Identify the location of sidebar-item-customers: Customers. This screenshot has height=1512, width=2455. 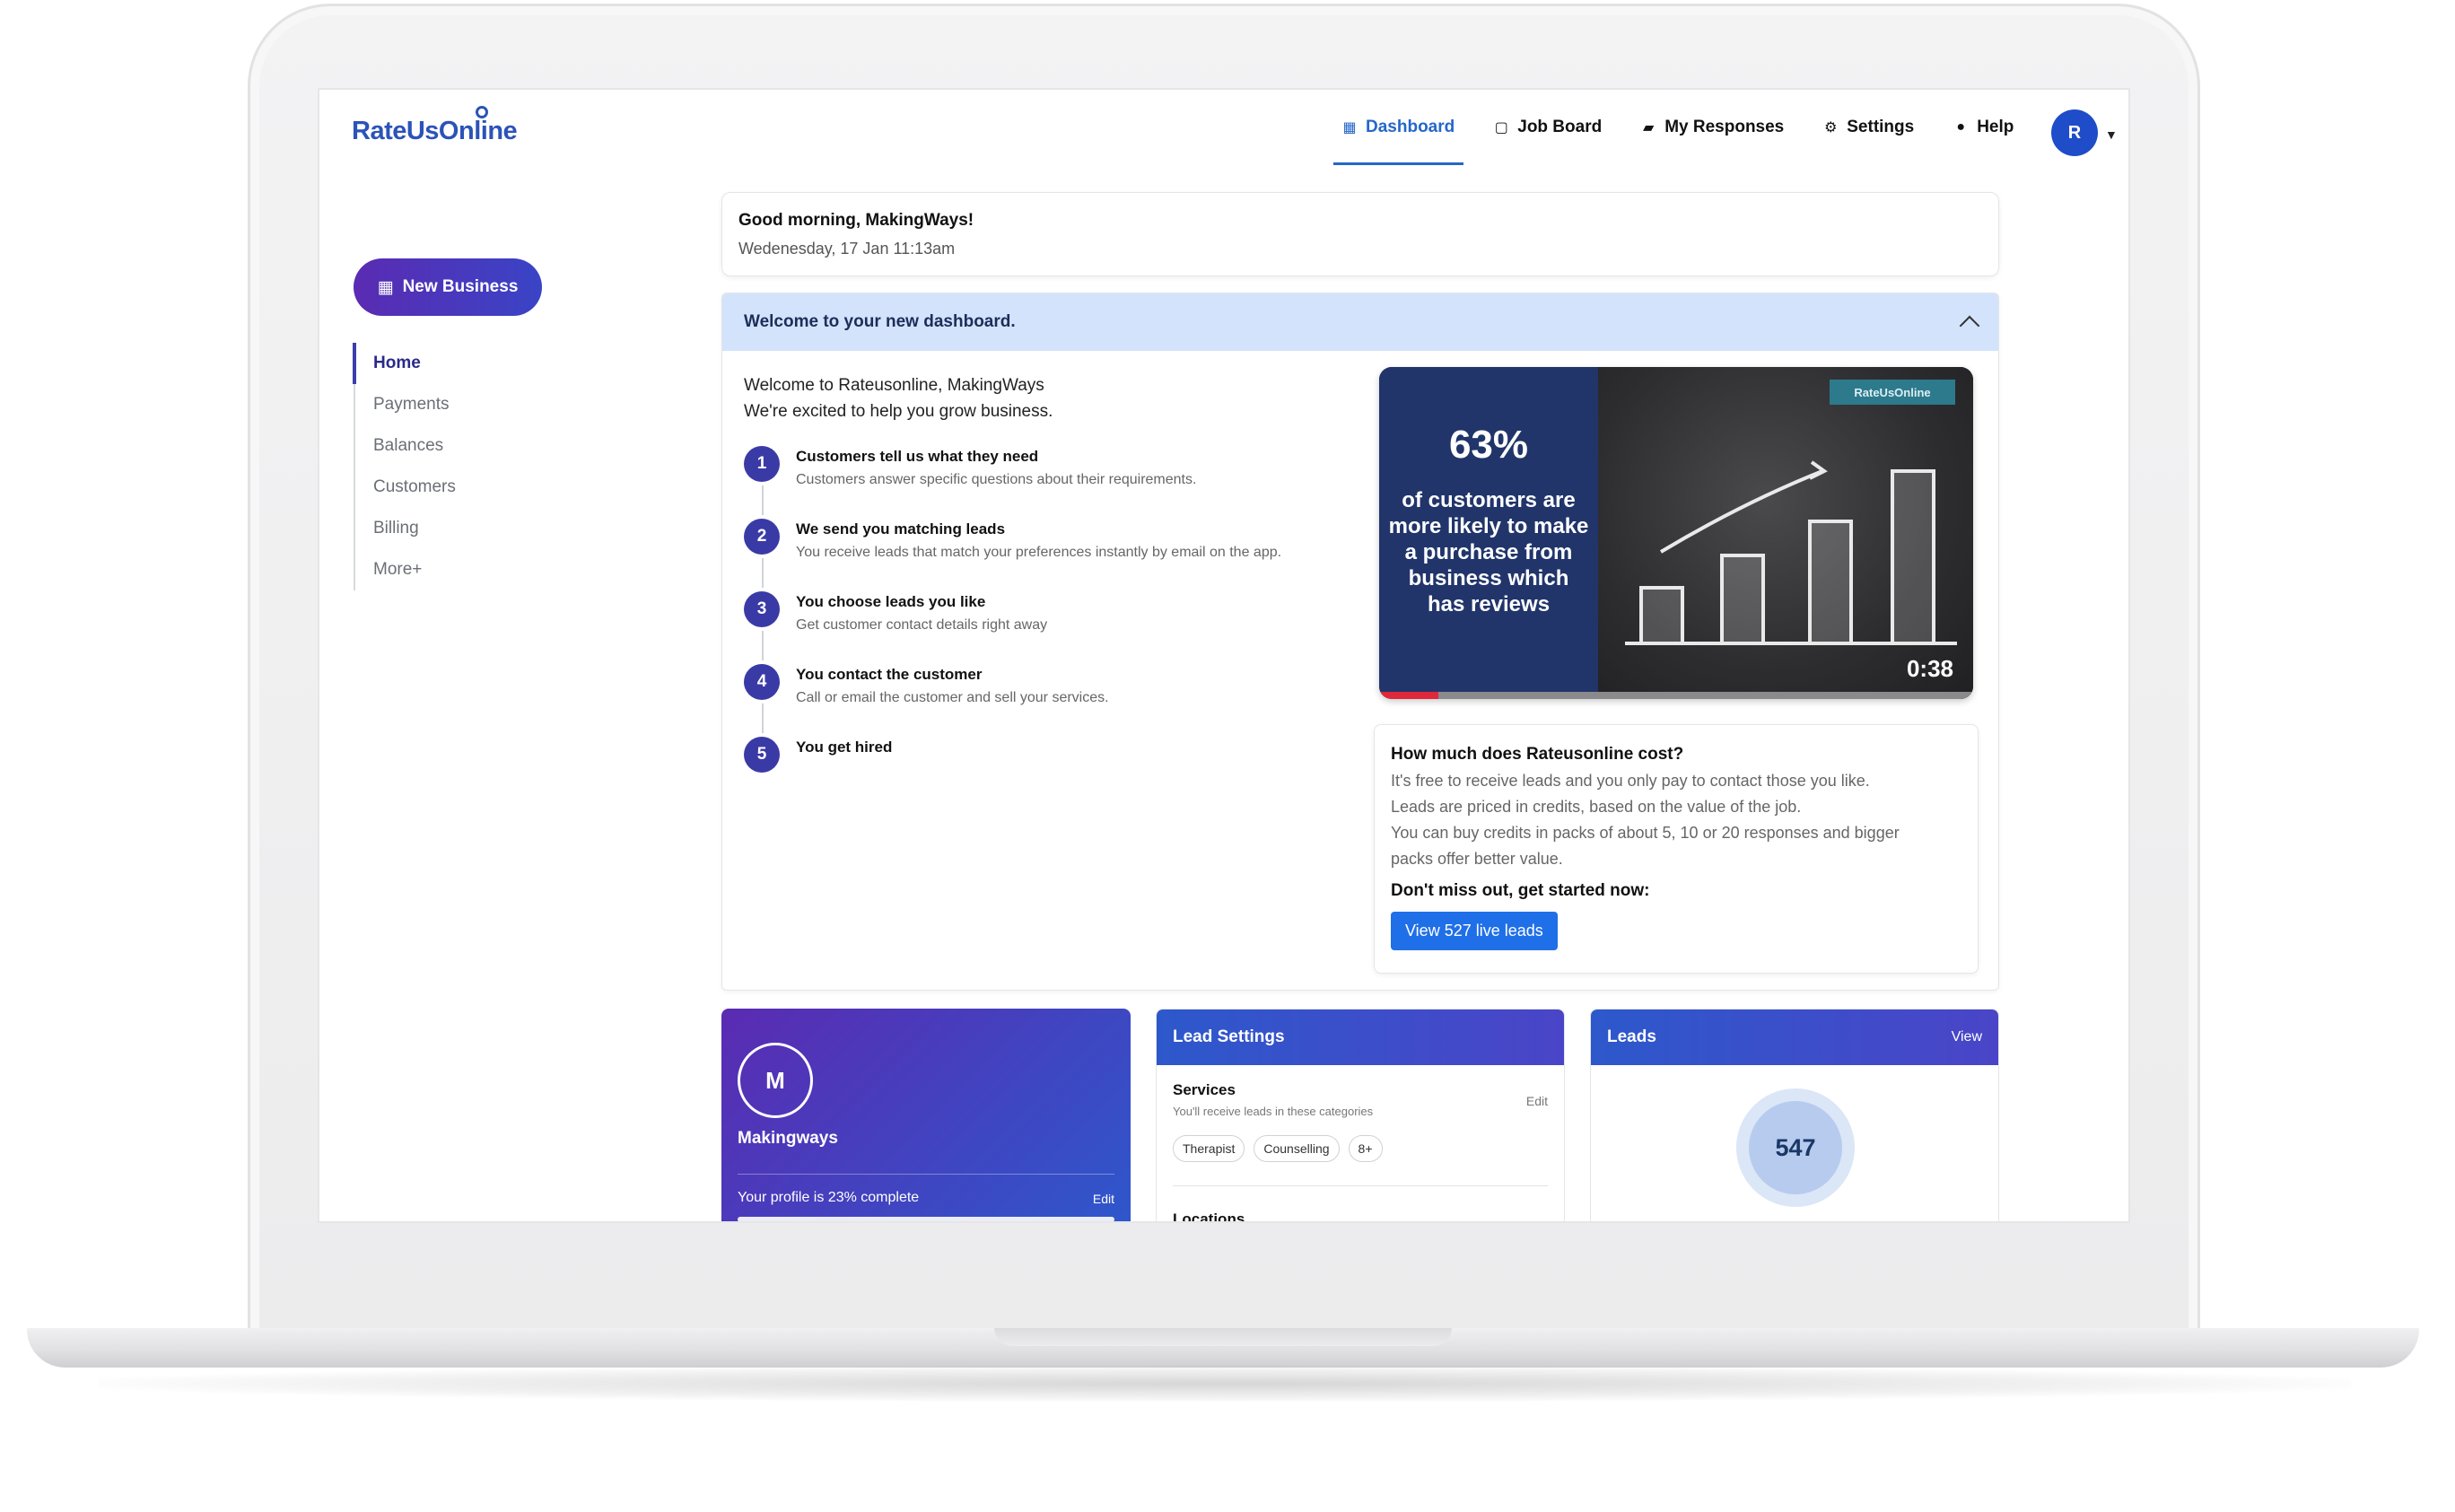
(405, 487).